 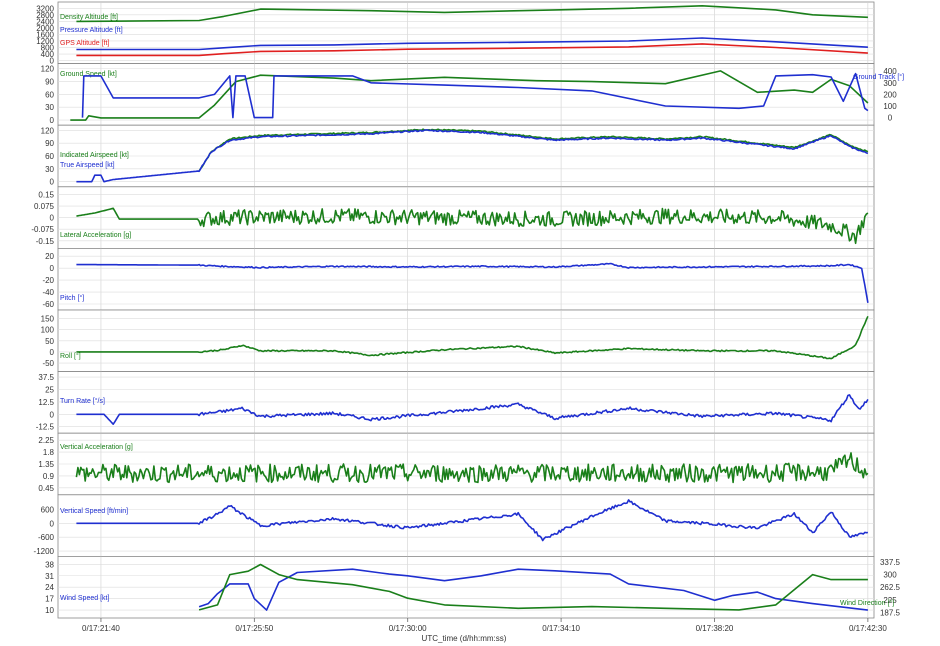 What do you see at coordinates (49, 587) in the screenshot?
I see `y-tick-label: 24` at bounding box center [49, 587].